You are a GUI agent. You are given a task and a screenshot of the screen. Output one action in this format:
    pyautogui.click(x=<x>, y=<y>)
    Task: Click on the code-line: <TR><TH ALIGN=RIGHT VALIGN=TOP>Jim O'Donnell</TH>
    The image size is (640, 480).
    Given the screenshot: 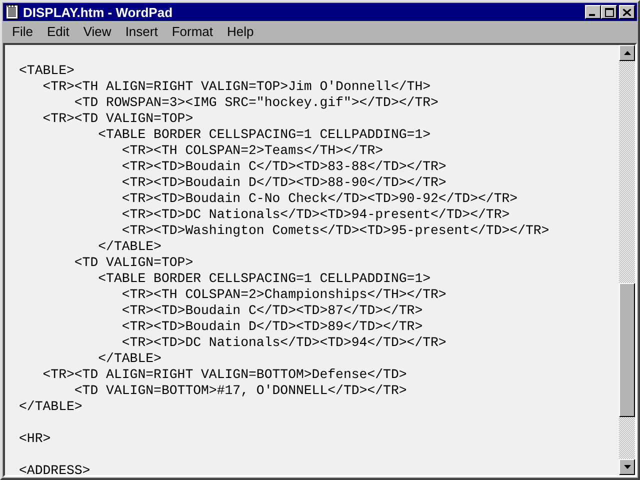 What is the action you would take?
    pyautogui.click(x=236, y=86)
    